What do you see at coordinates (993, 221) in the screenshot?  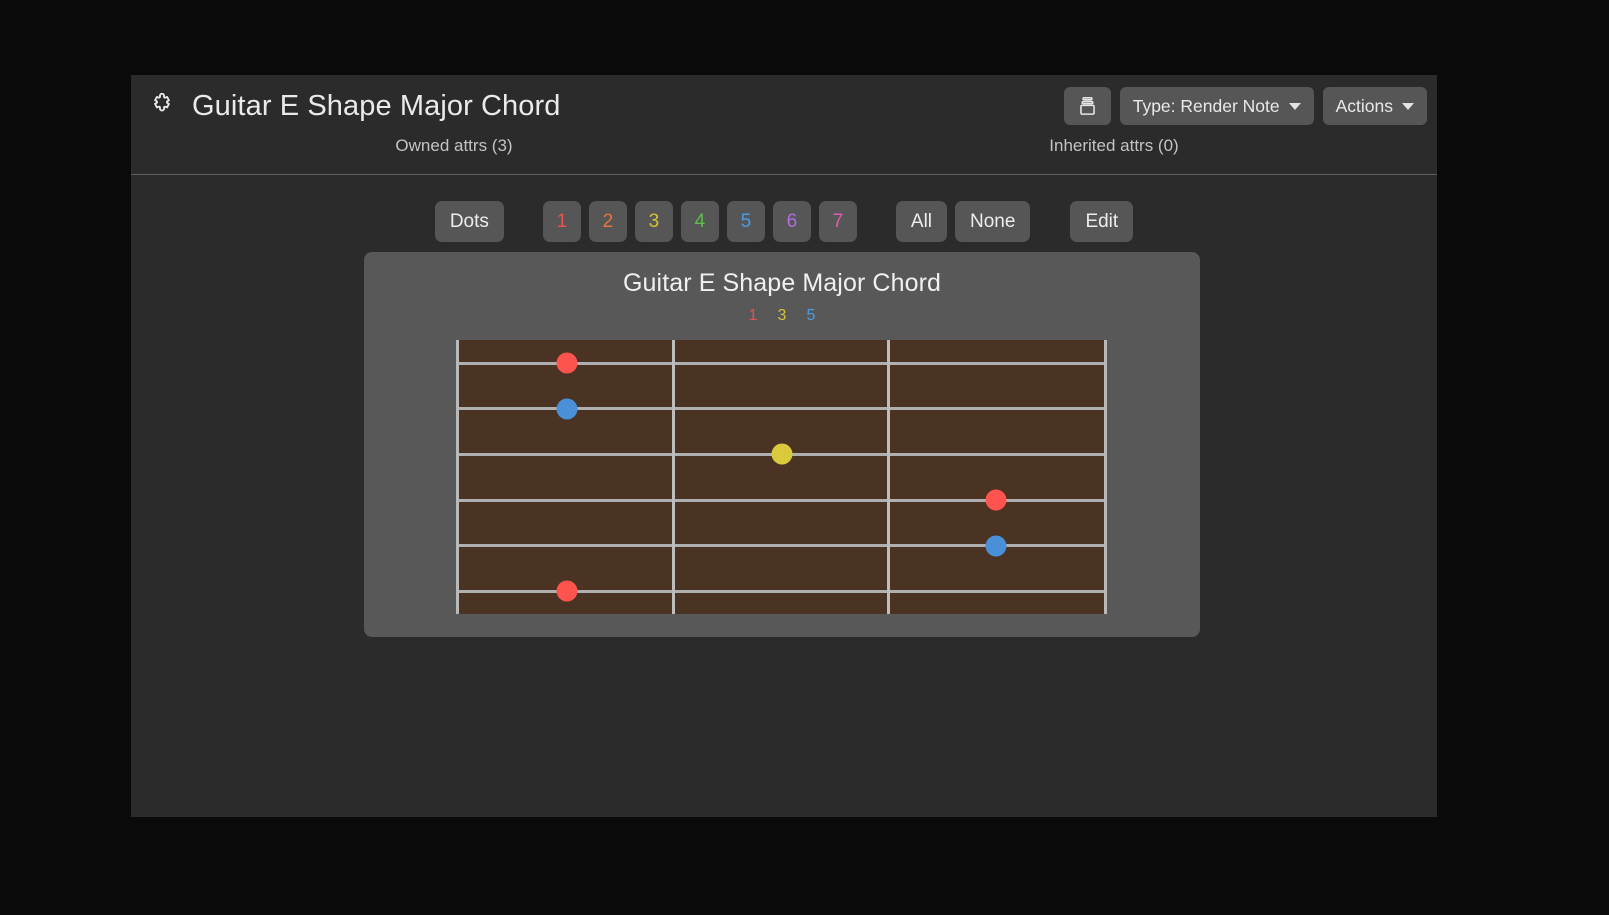 I see `none-button: None` at bounding box center [993, 221].